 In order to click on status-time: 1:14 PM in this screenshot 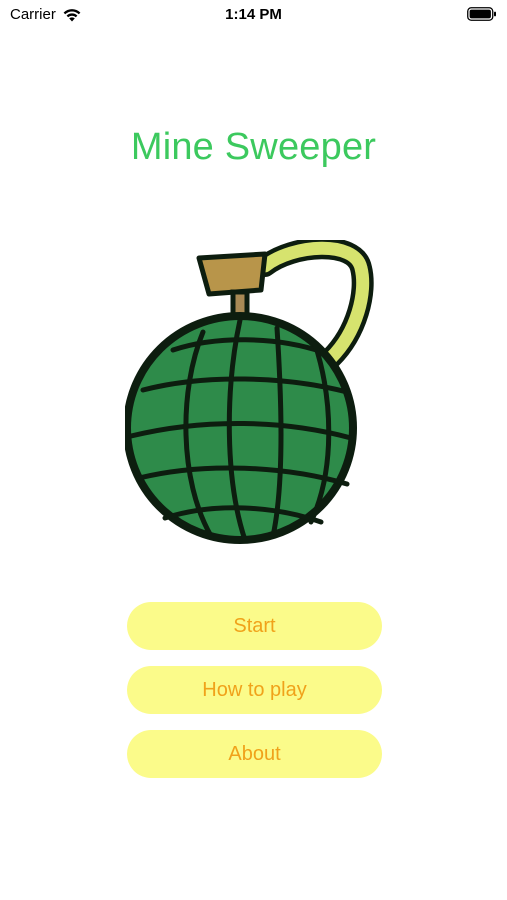, I will do `click(253, 14)`.